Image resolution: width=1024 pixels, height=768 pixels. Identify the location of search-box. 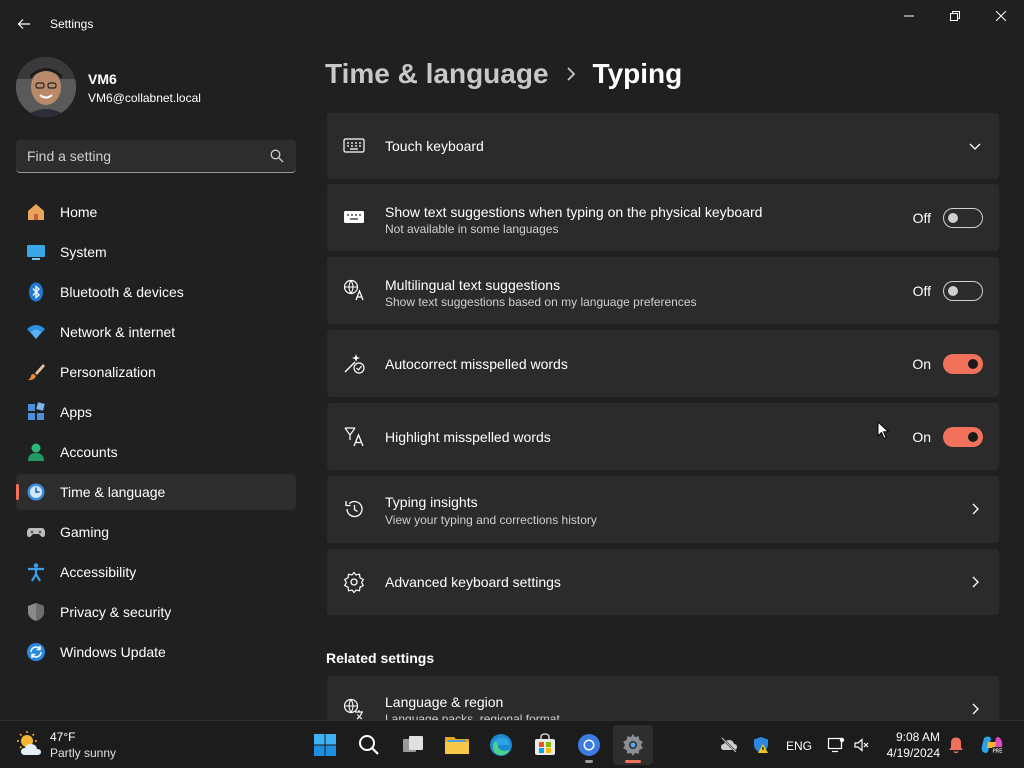
(156, 156).